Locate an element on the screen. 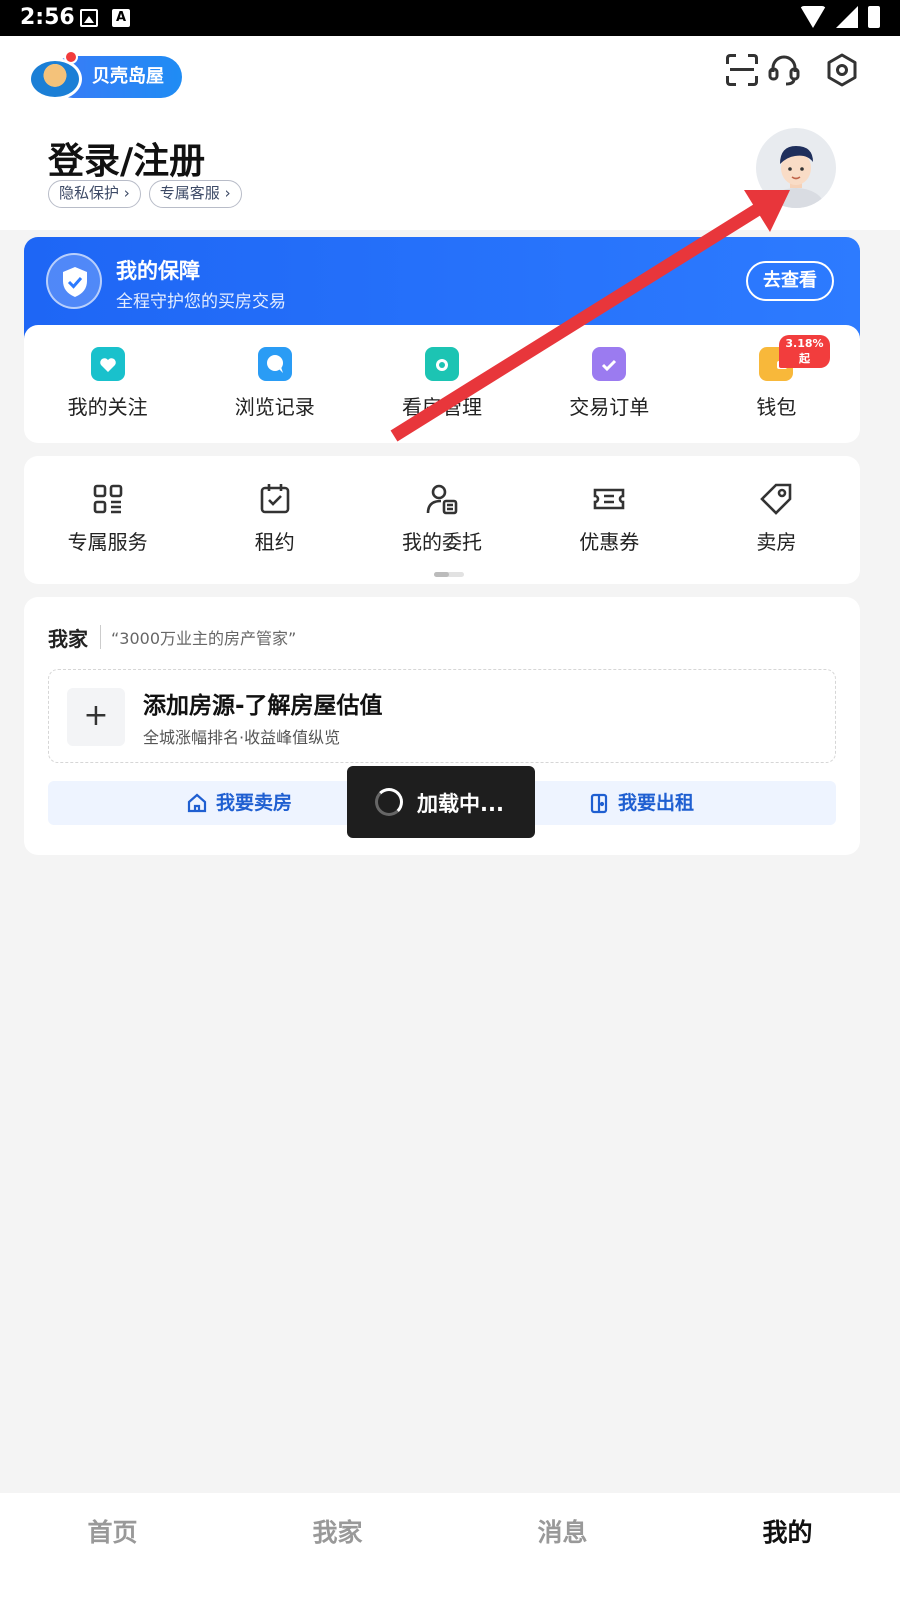 The width and height of the screenshot is (900, 1600). guarantee-title: 我的保障 is located at coordinates (158, 271).